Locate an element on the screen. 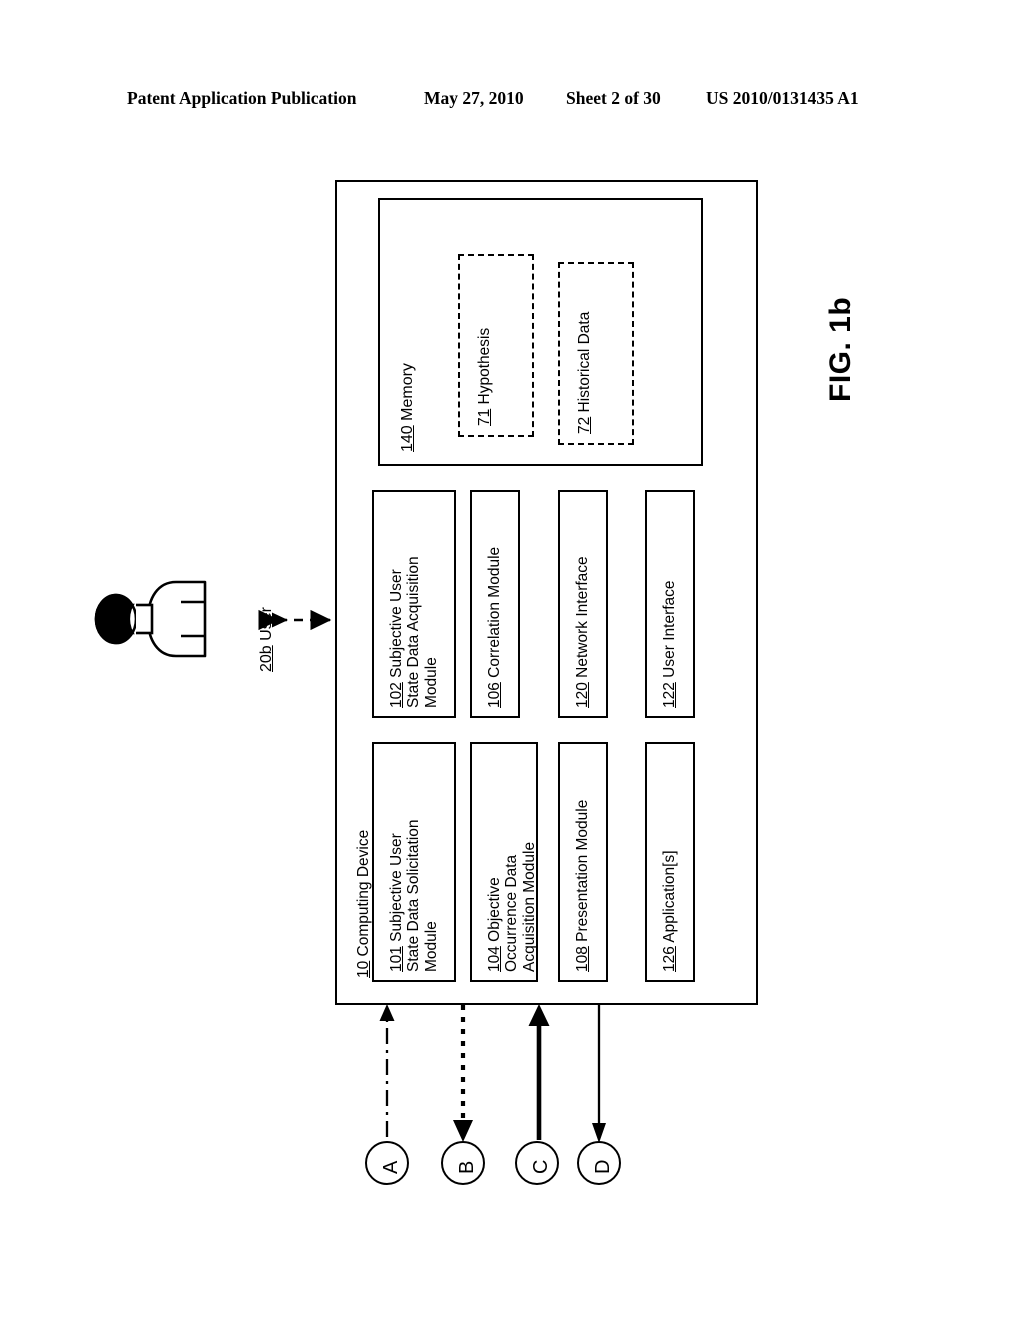 This screenshot has width=1024, height=1320. module-label-126: 126 Application[s] is located at coordinates (669, 911).